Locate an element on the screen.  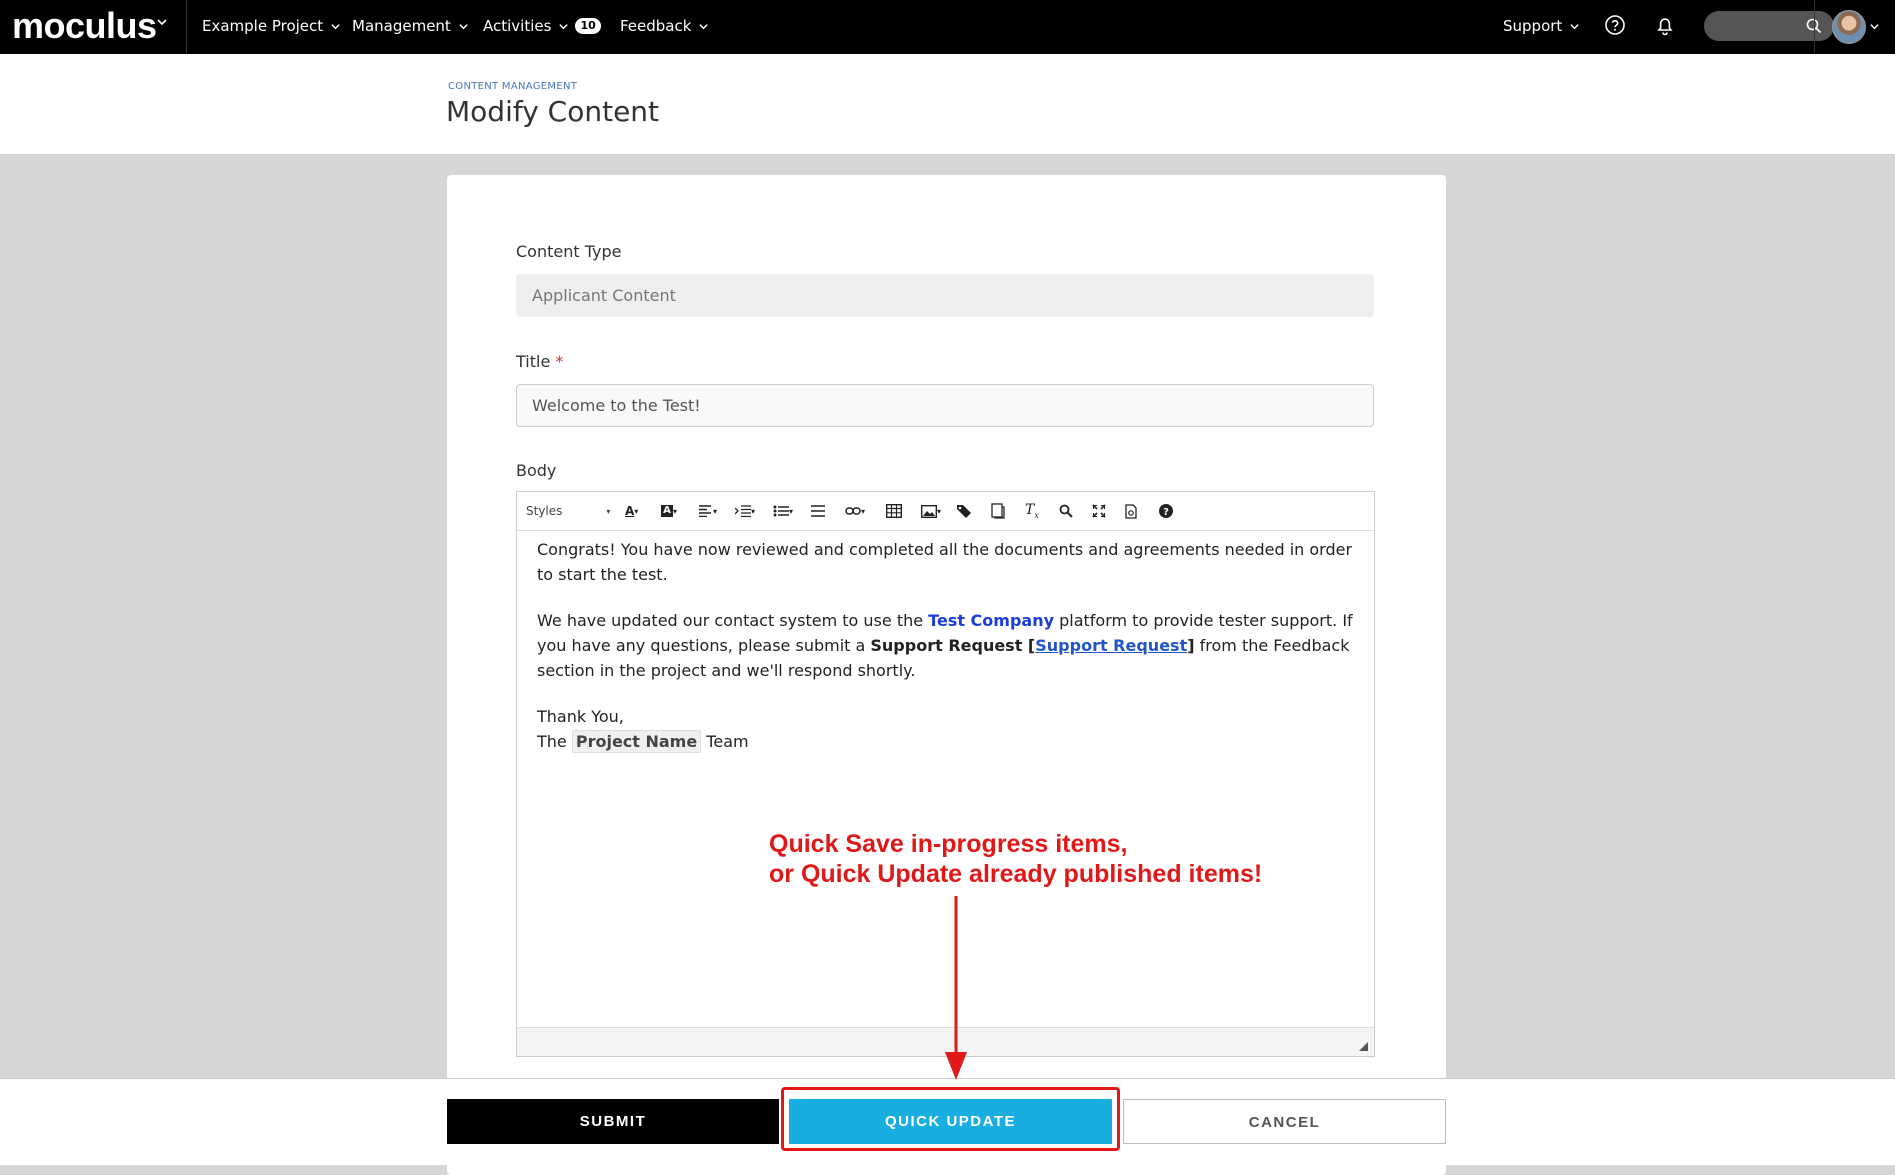
page-icon is located at coordinates (998, 511).